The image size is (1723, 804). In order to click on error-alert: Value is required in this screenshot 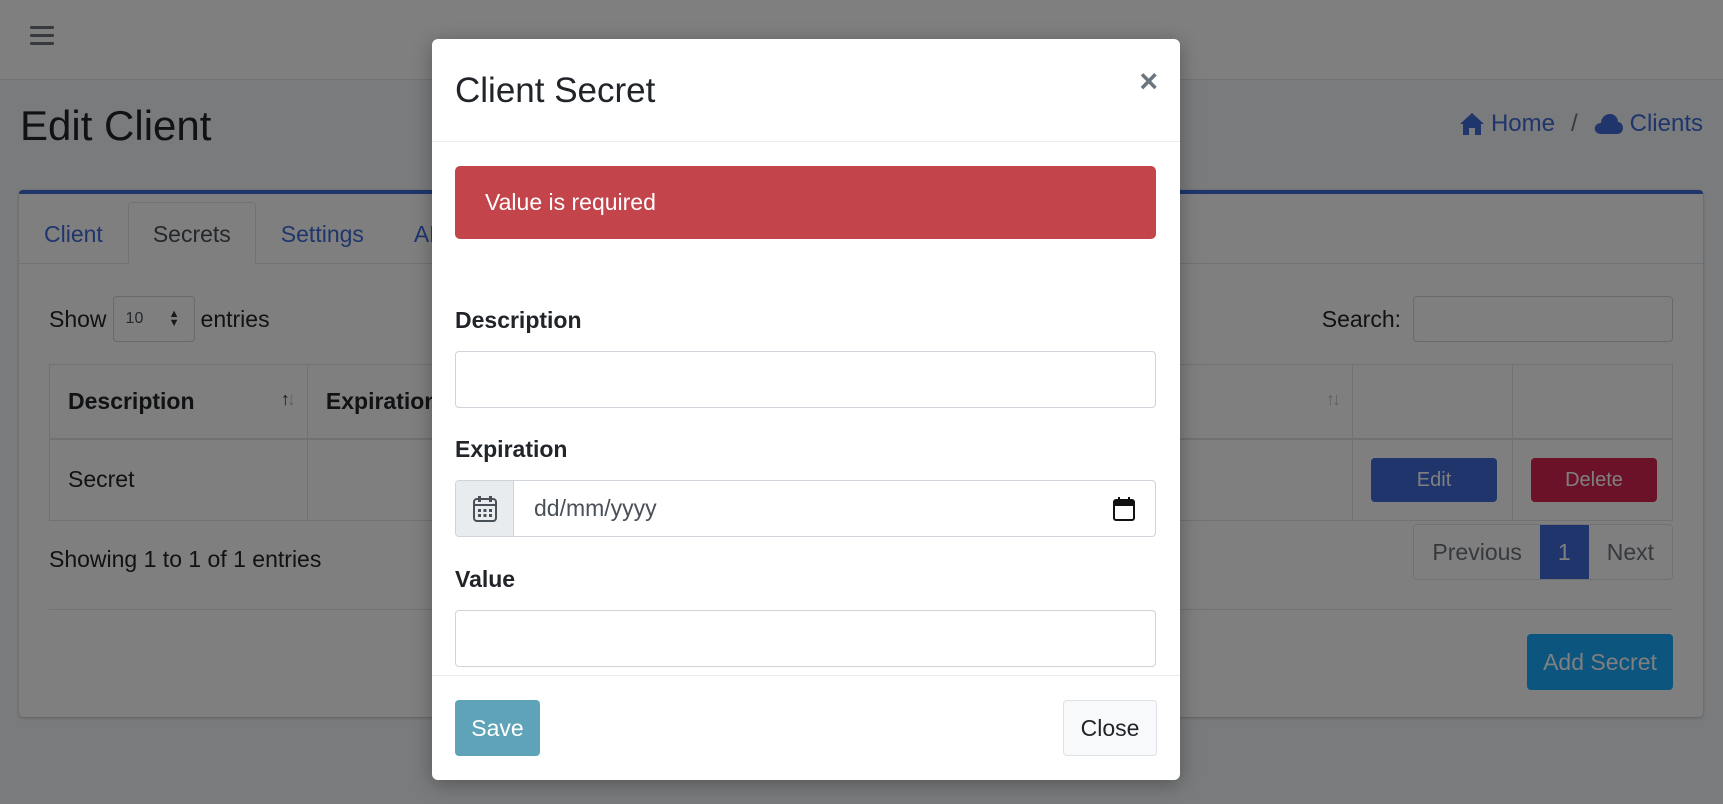, I will do `click(805, 202)`.